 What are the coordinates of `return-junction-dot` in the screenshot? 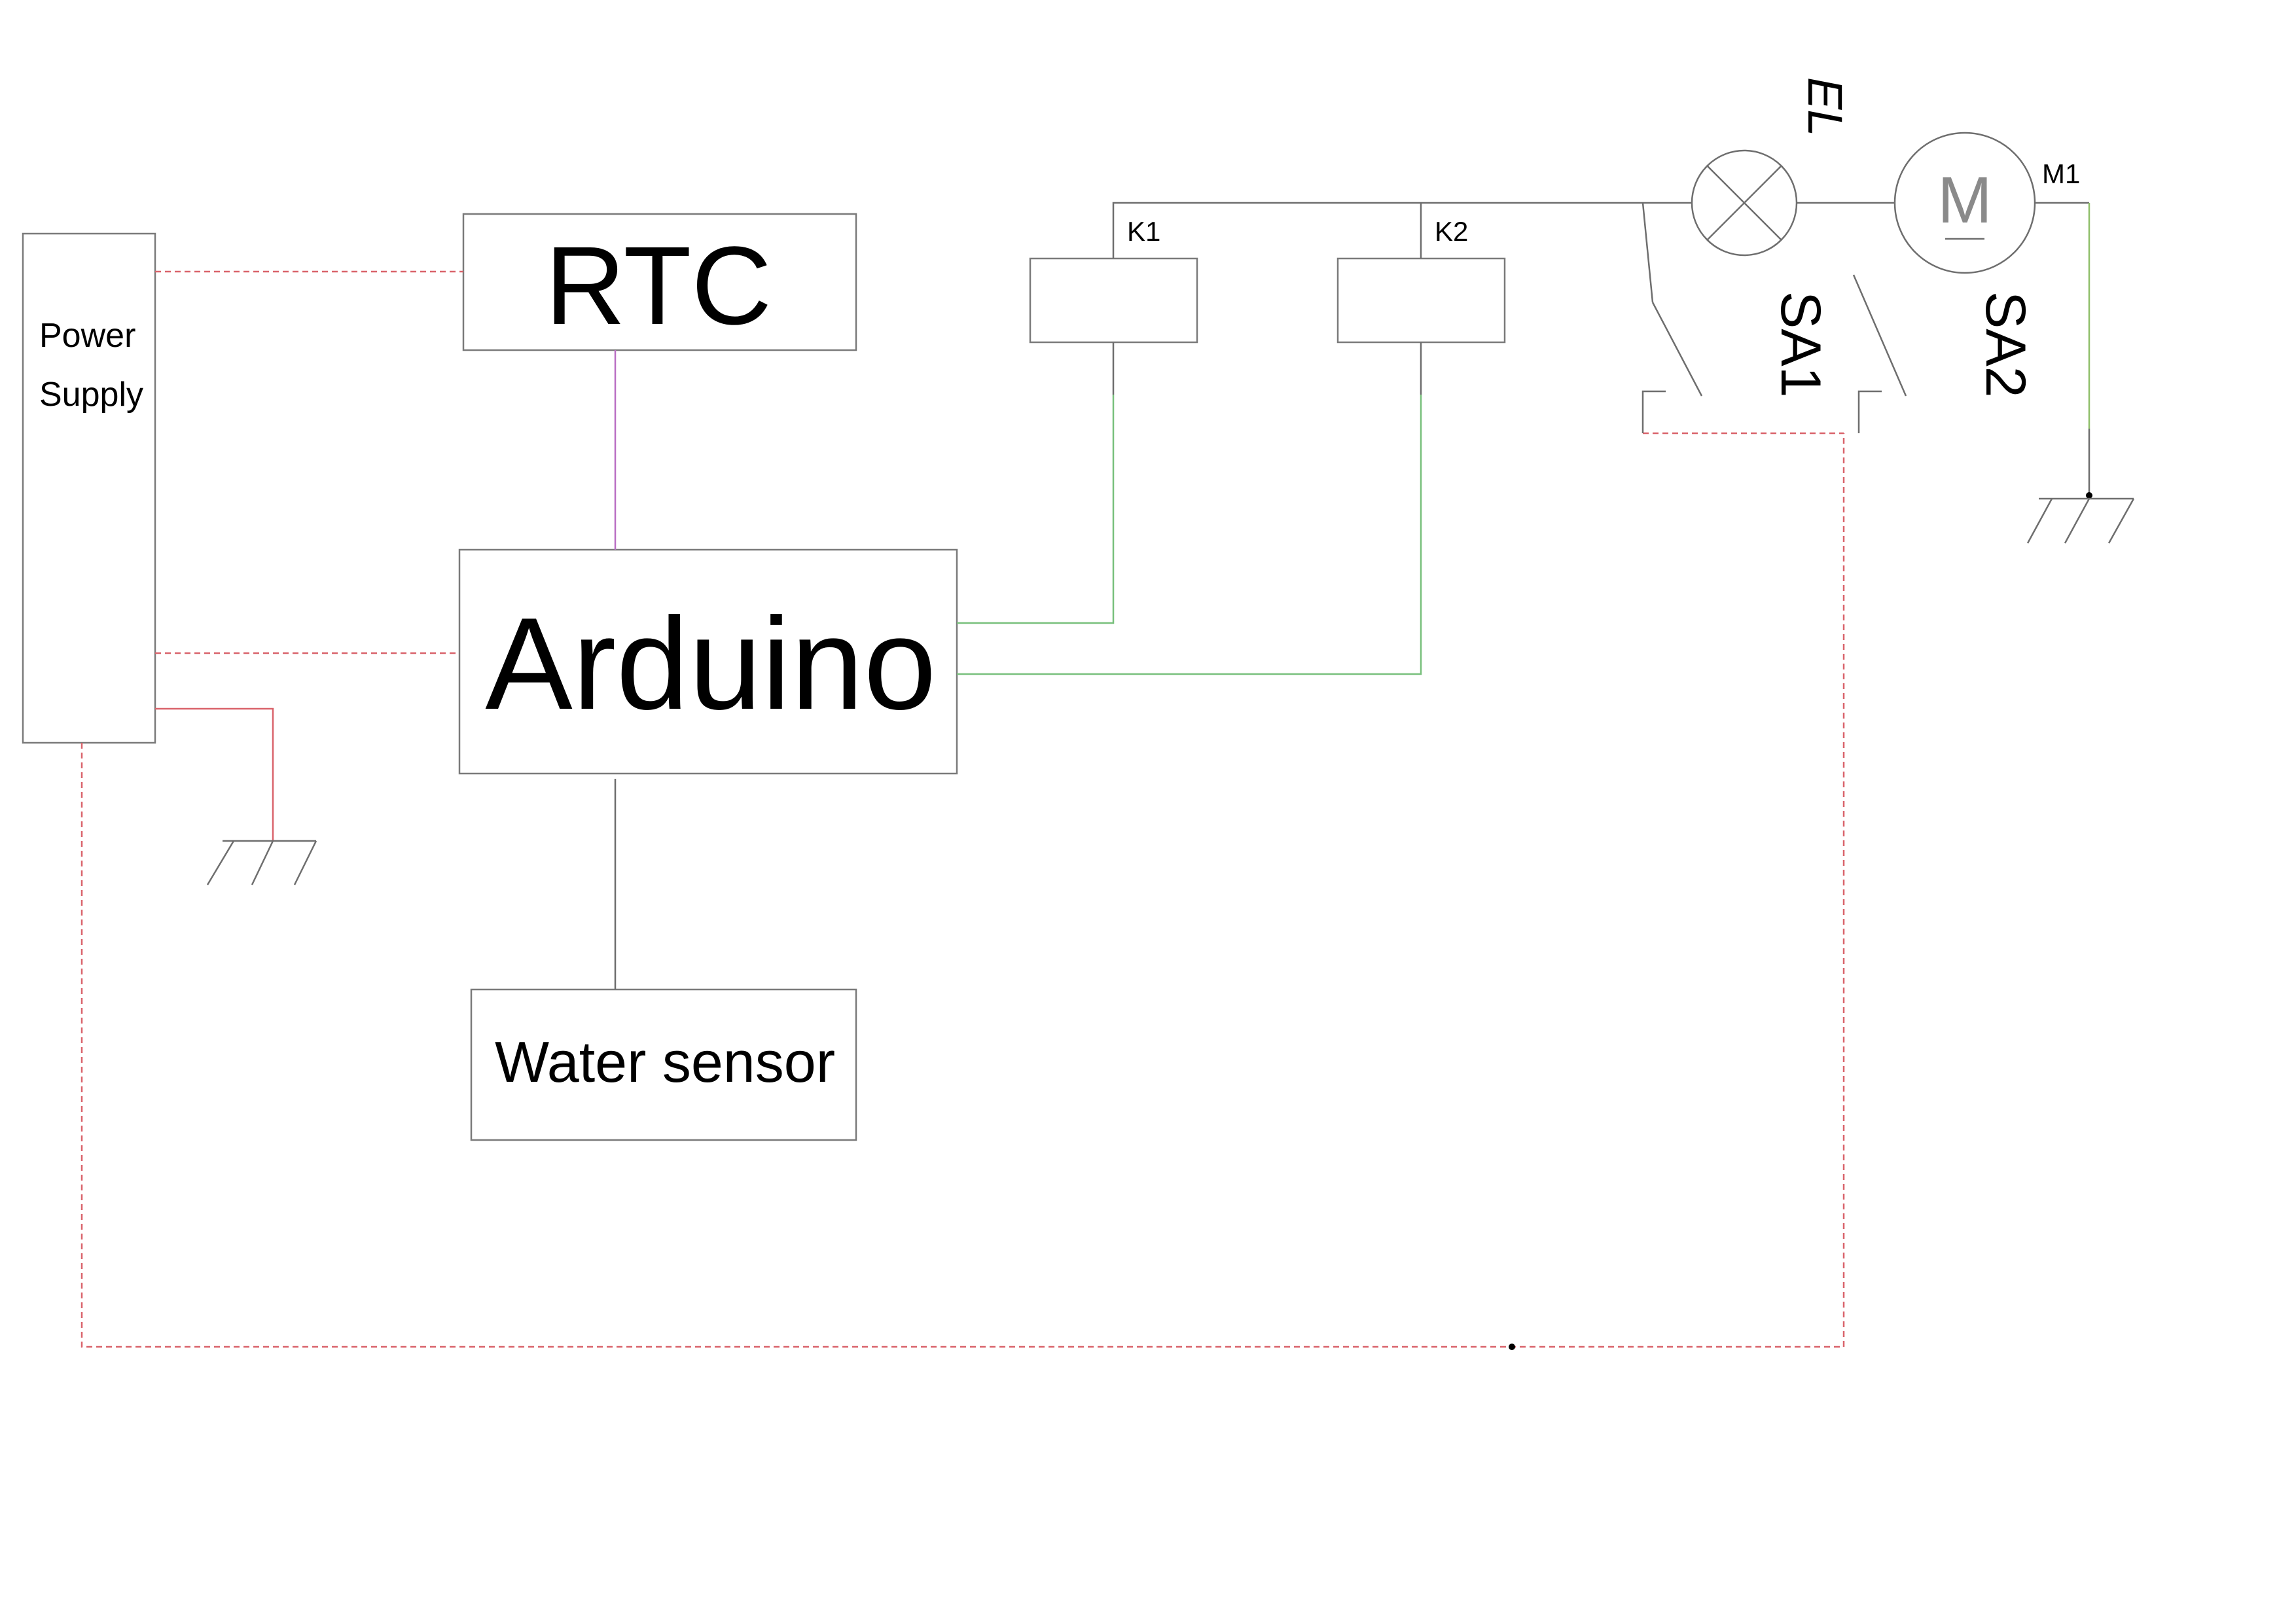 It's located at (1512, 1347).